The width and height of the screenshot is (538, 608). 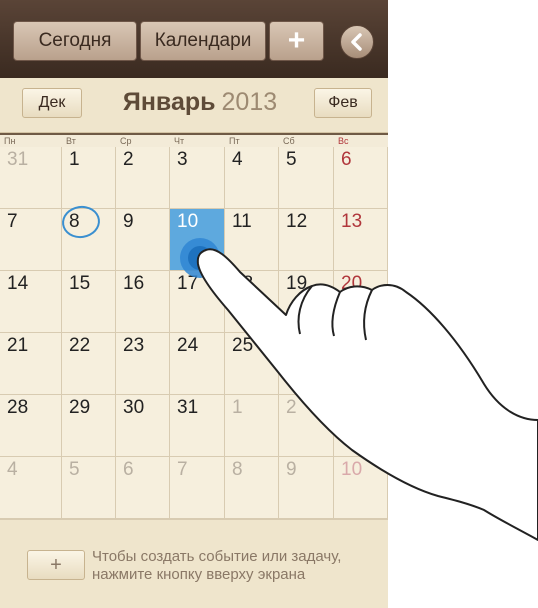 I want to click on day-number: 7, so click(x=182, y=469).